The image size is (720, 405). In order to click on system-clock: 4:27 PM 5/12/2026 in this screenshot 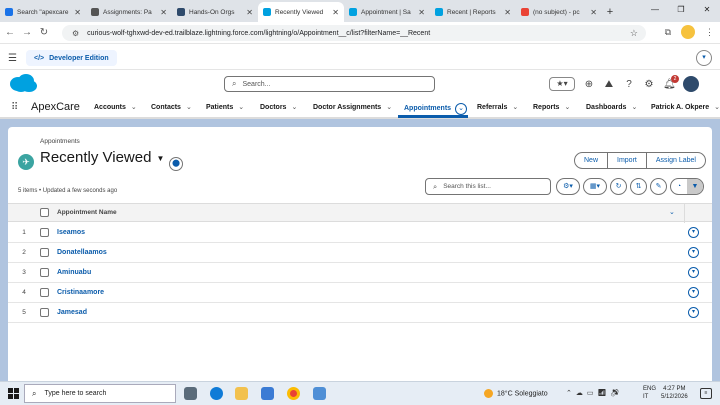, I will do `click(674, 393)`.